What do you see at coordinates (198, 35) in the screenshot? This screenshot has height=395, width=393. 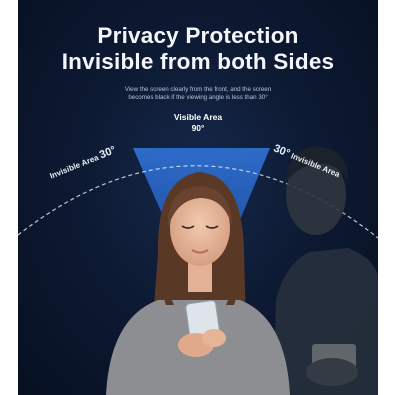 I see `headline-line-1: Privacy Protection` at bounding box center [198, 35].